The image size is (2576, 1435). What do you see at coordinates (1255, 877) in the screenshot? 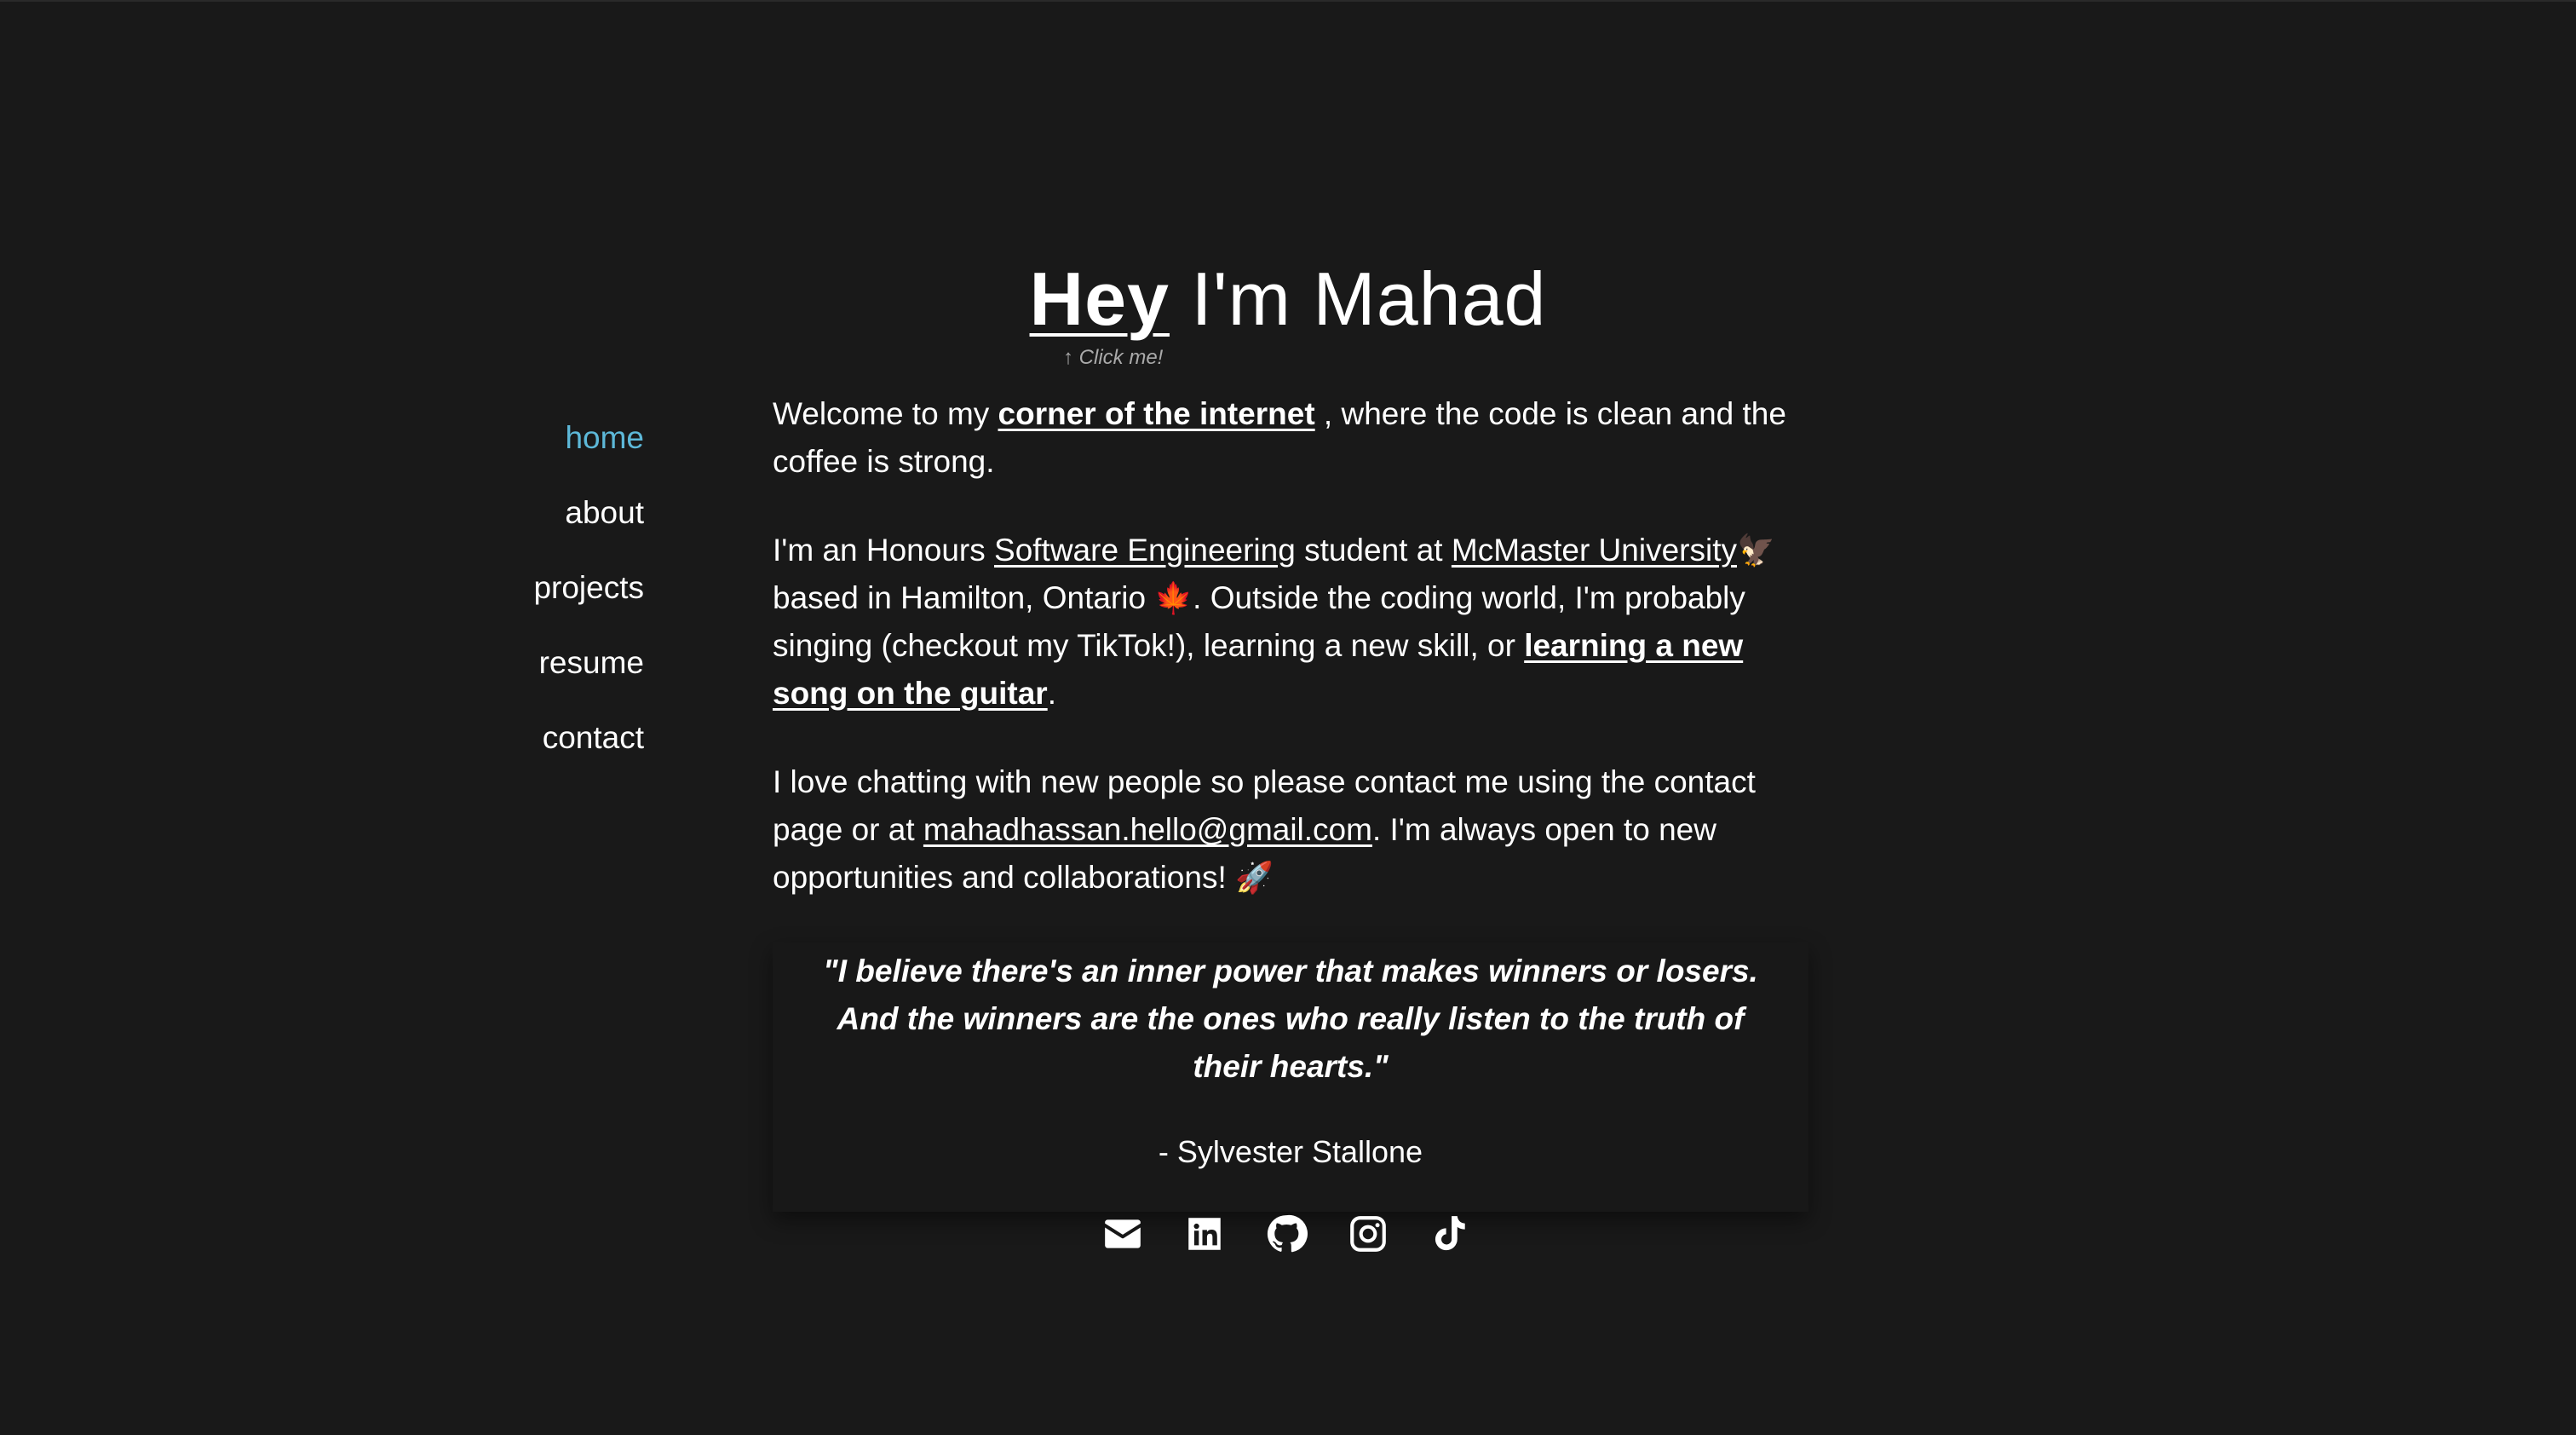
I see `rocket-emoji: 🚀` at bounding box center [1255, 877].